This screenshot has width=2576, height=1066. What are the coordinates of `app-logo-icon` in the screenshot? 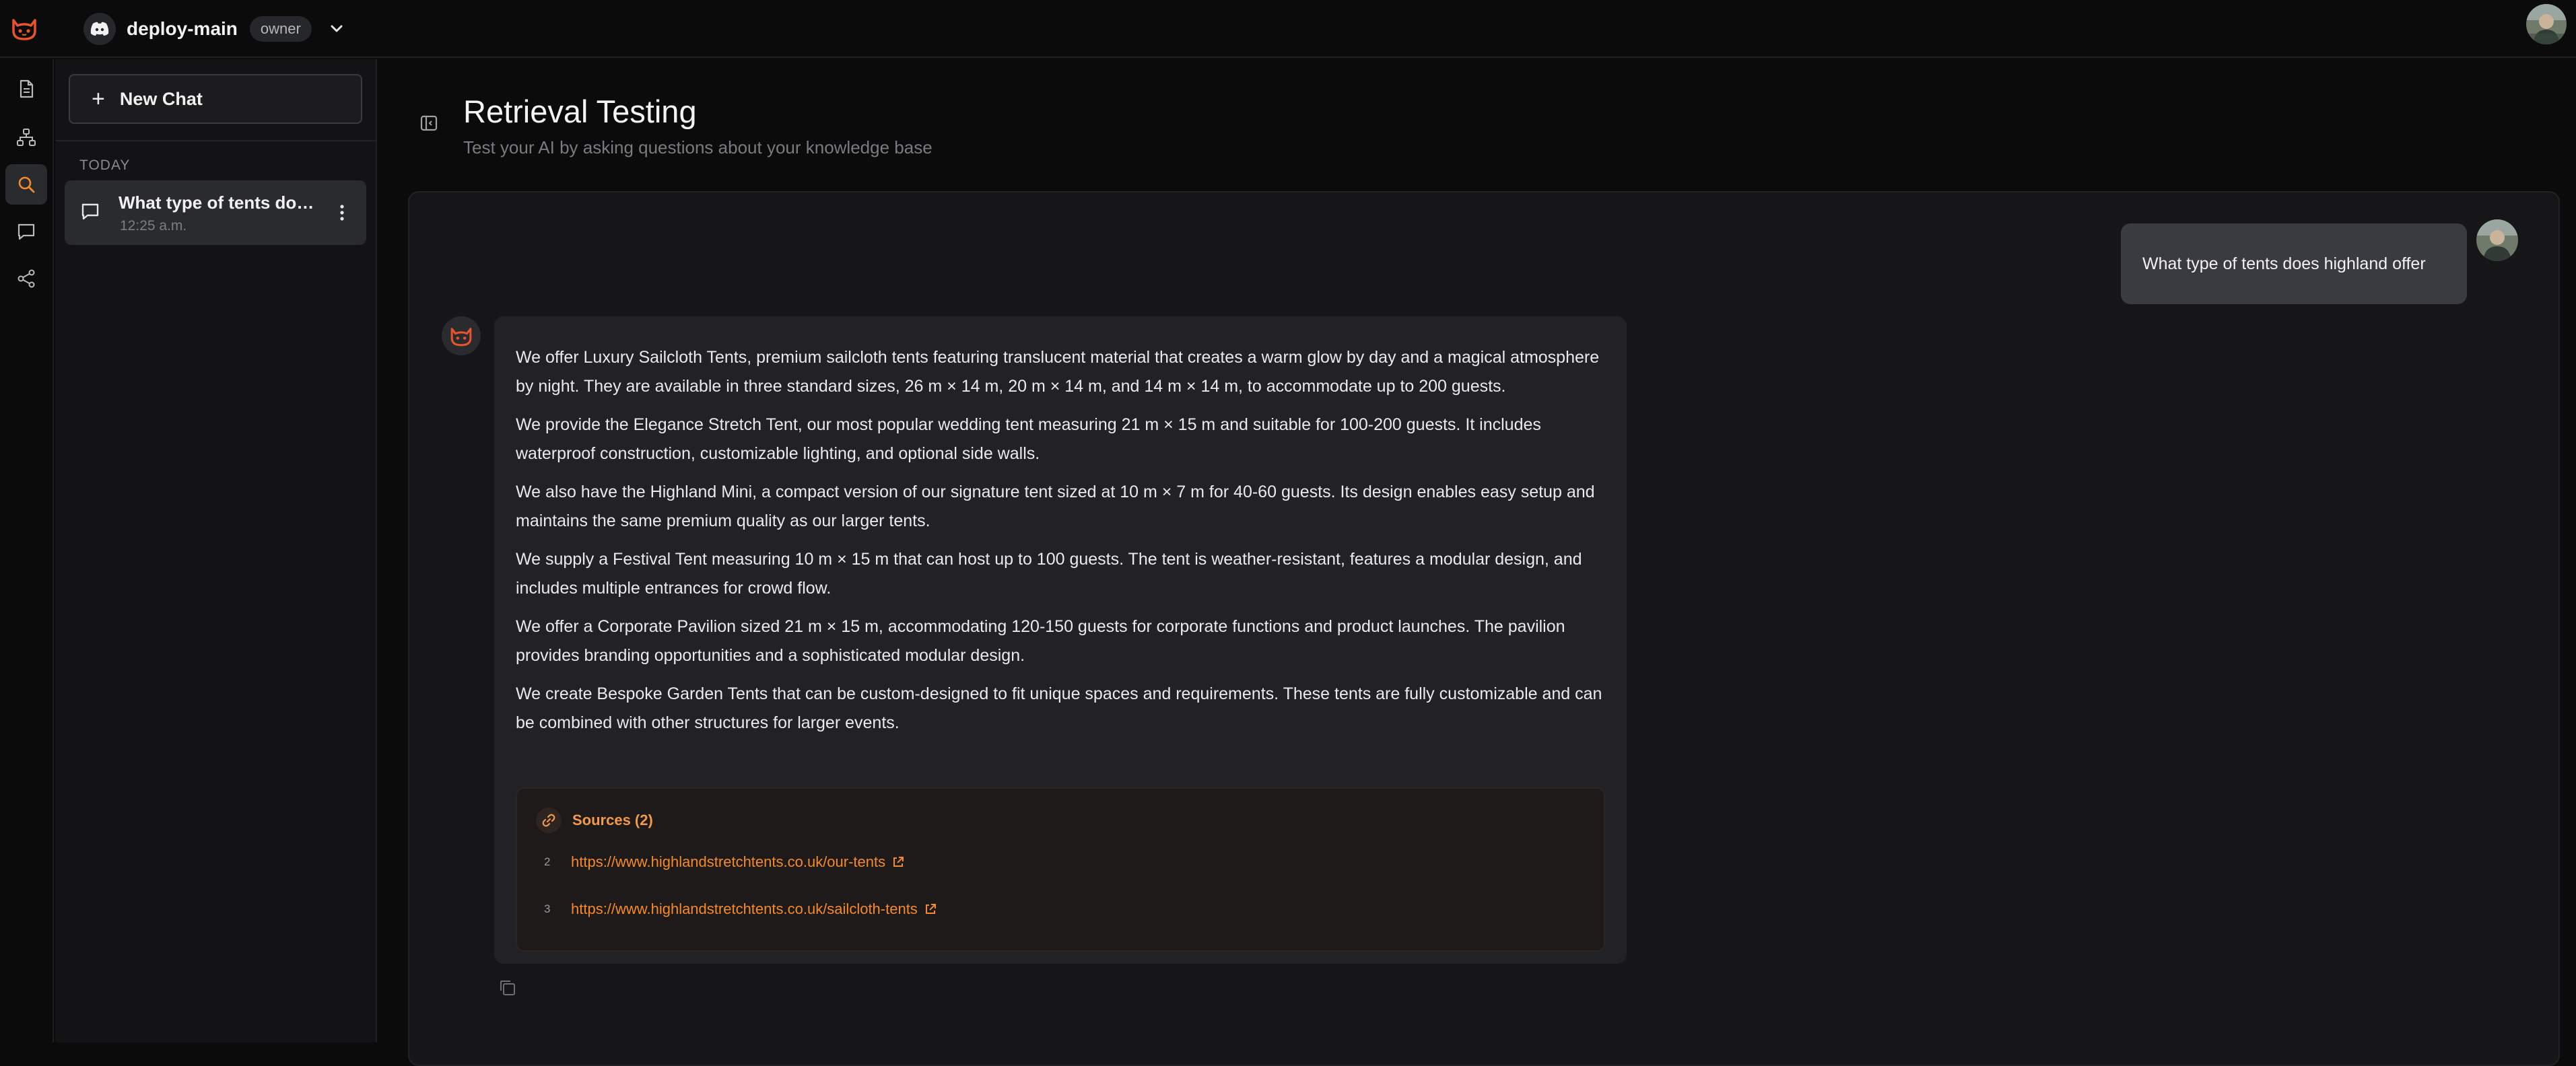 It's located at (24, 28).